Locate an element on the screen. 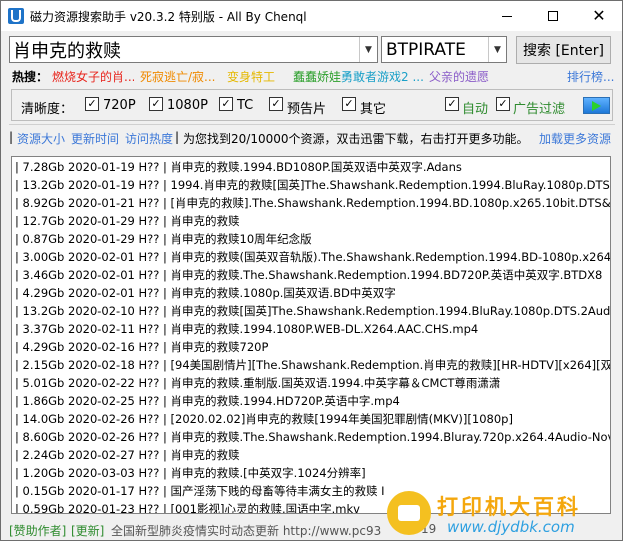  checkbox-other: ✓ is located at coordinates (349, 104).